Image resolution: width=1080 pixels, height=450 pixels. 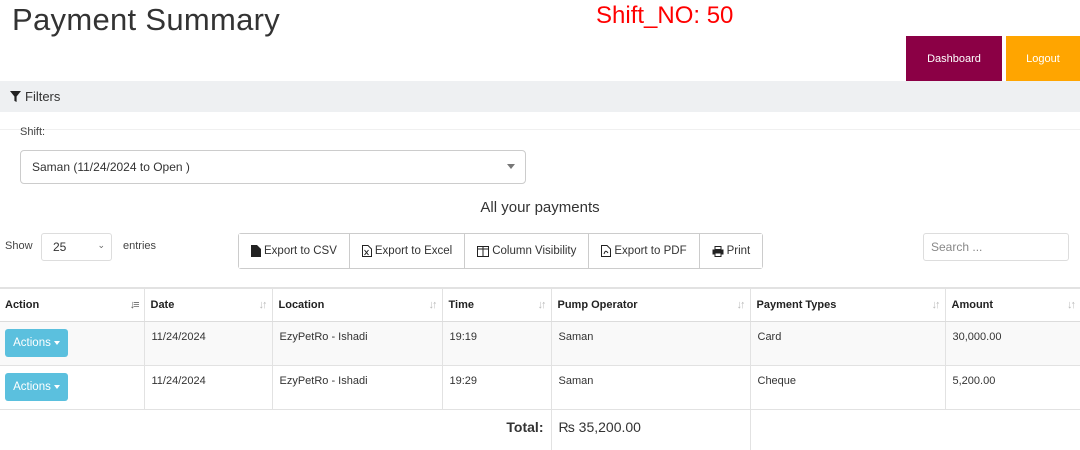 What do you see at coordinates (796, 304) in the screenshot?
I see `column-header-label: Payment Types` at bounding box center [796, 304].